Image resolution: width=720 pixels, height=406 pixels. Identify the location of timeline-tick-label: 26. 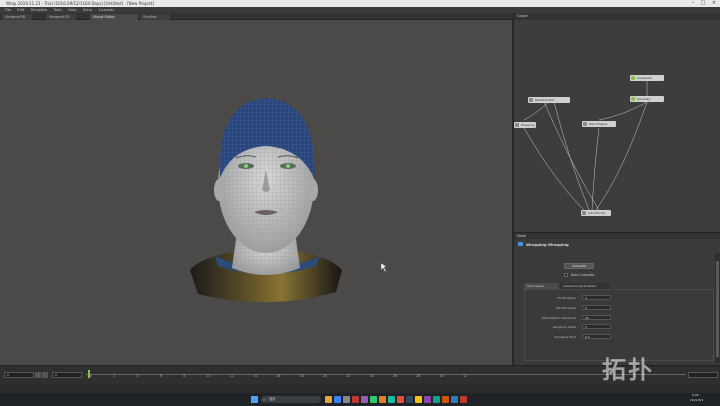
(394, 376).